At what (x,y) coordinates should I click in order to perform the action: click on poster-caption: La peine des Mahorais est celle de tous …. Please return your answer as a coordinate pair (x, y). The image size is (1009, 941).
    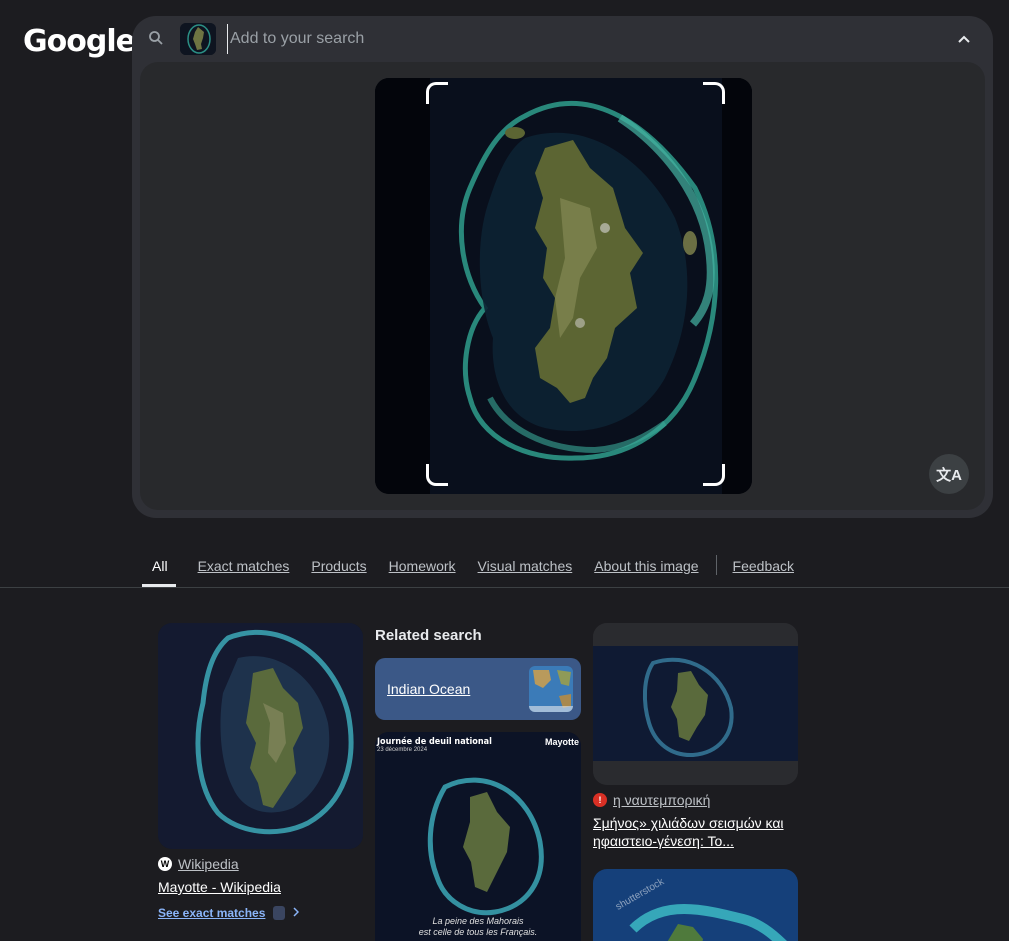
    Looking at the image, I should click on (478, 927).